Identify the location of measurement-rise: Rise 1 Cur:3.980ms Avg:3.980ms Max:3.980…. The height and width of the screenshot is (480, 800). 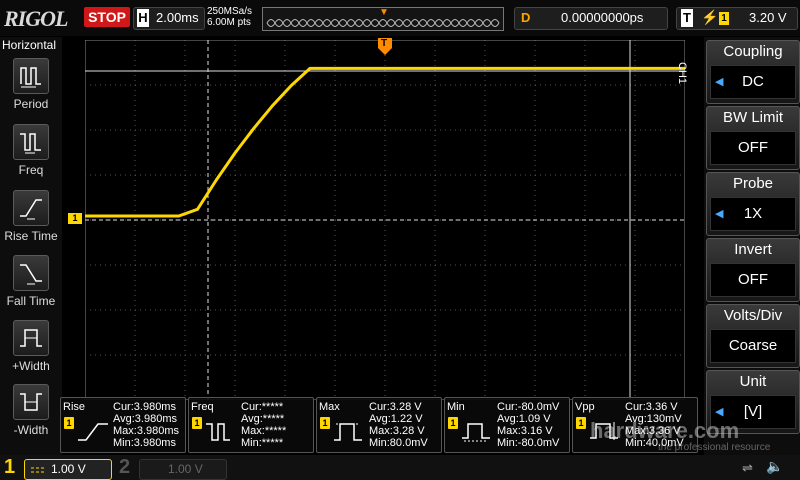
(123, 425).